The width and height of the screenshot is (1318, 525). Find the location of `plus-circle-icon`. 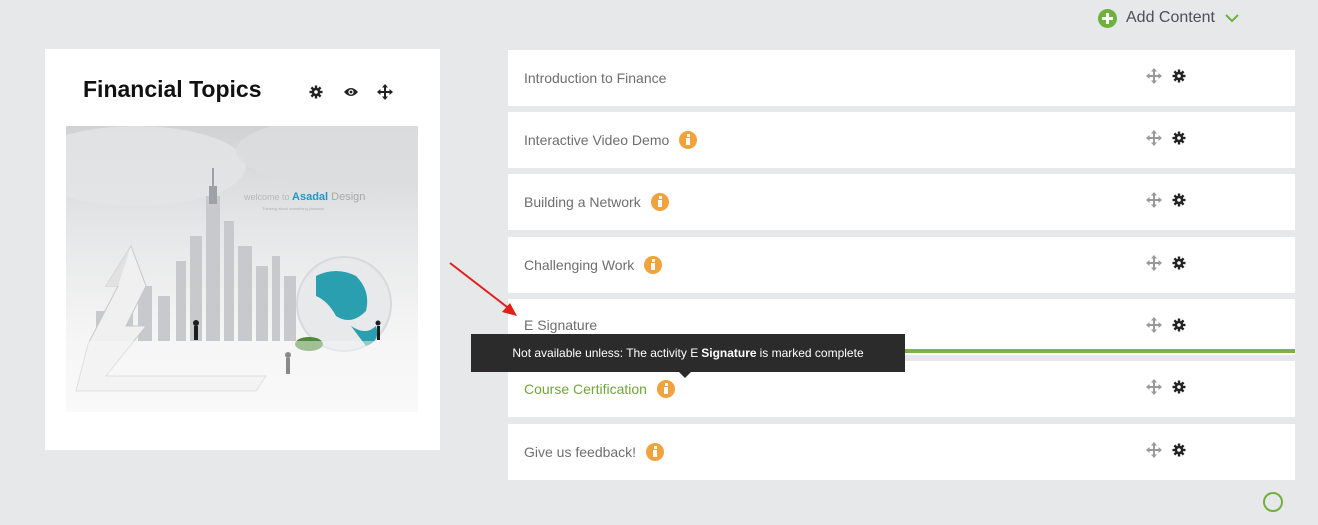

plus-circle-icon is located at coordinates (1107, 18).